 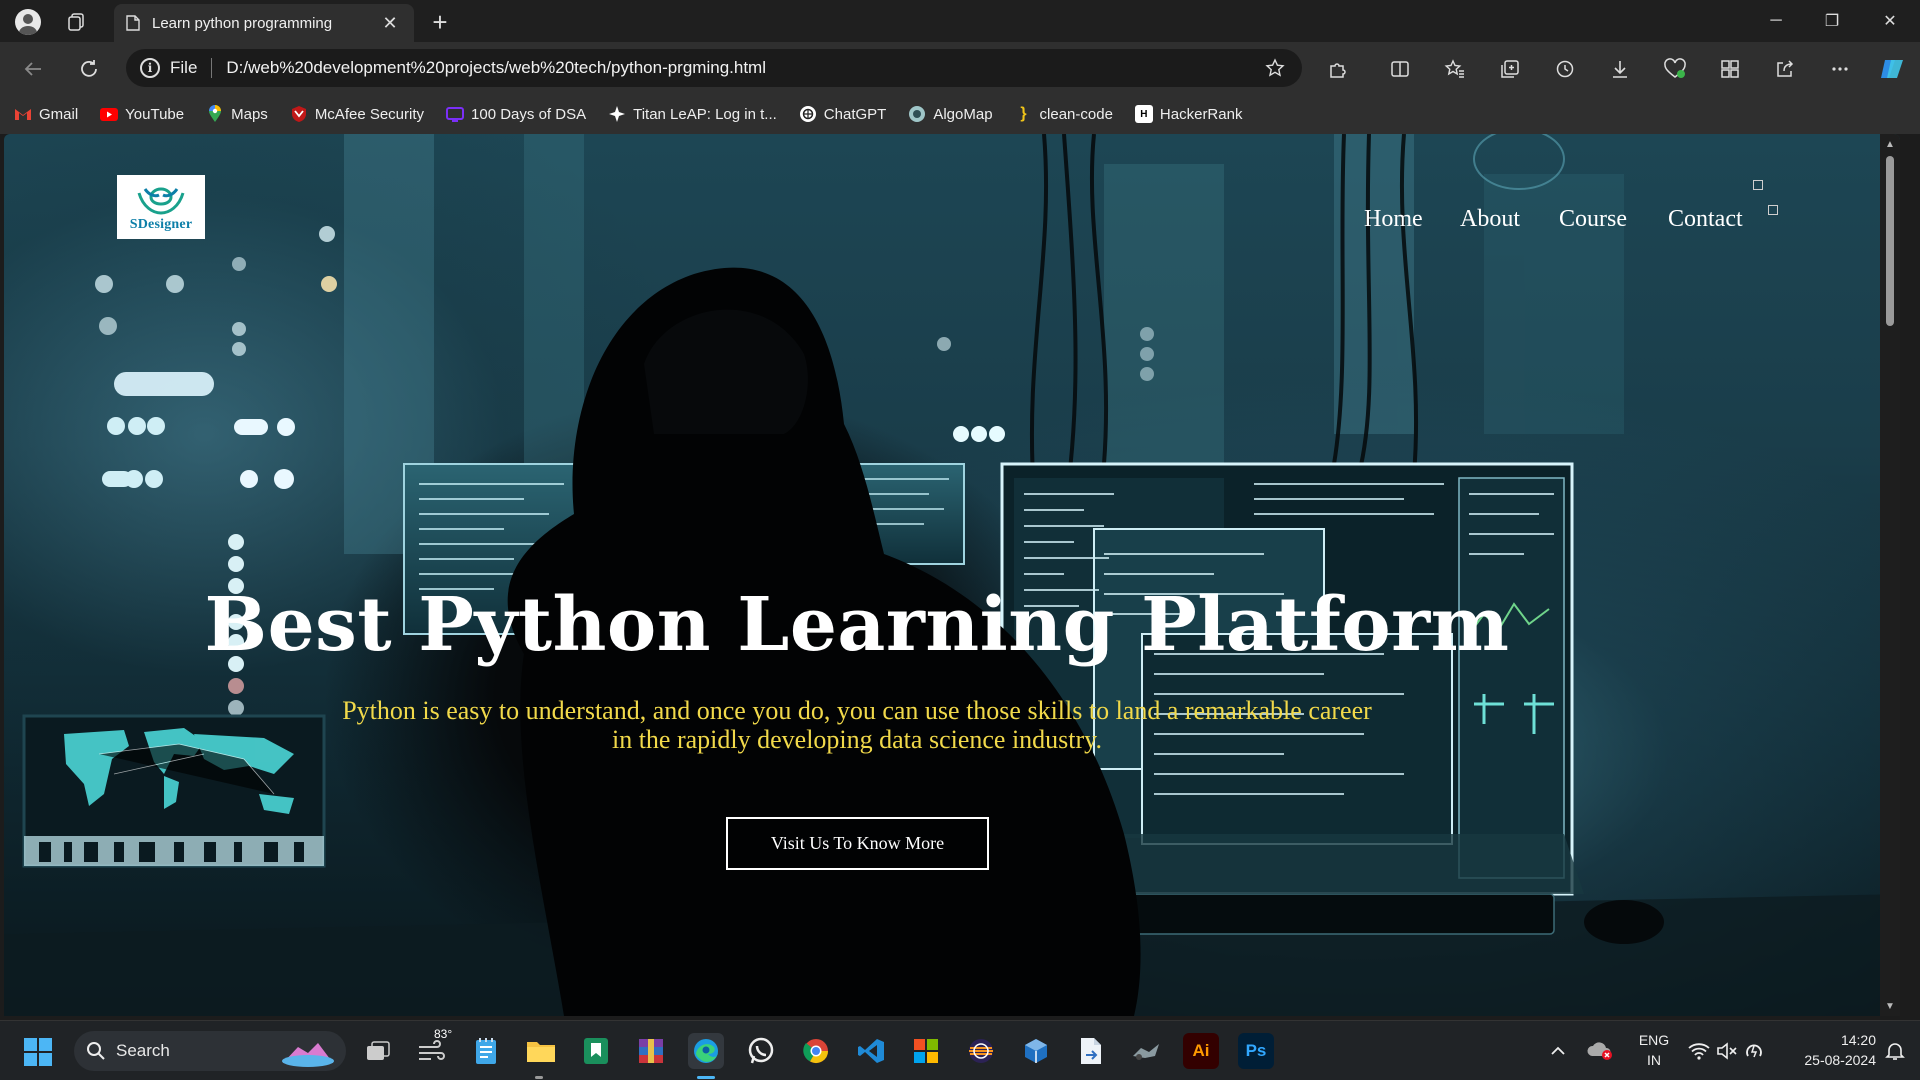 What do you see at coordinates (816, 1051) in the screenshot?
I see `chrome-icon` at bounding box center [816, 1051].